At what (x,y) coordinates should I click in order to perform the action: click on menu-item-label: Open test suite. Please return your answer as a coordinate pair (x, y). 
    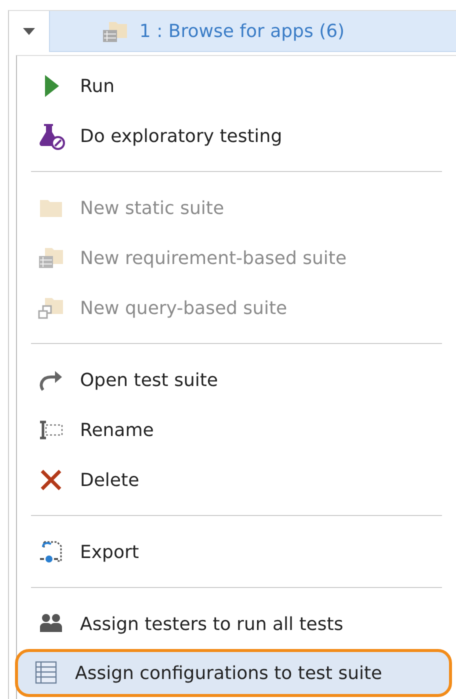
    Looking at the image, I should click on (149, 380).